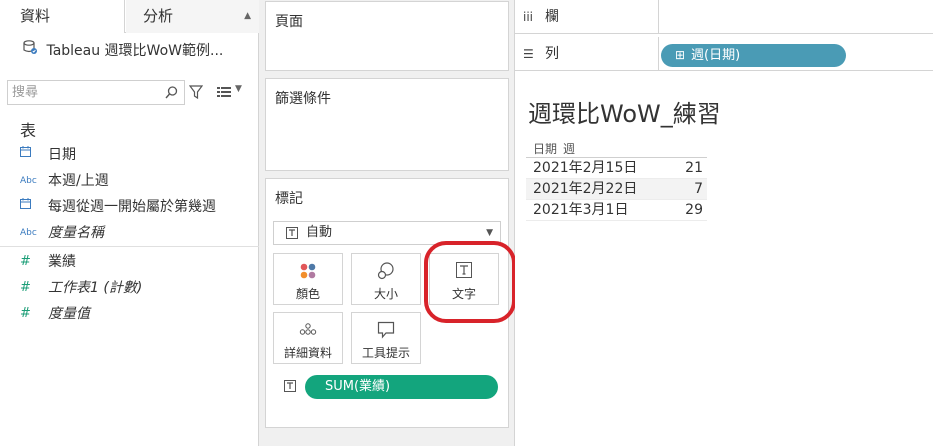  I want to click on color-dots-icon, so click(308, 271).